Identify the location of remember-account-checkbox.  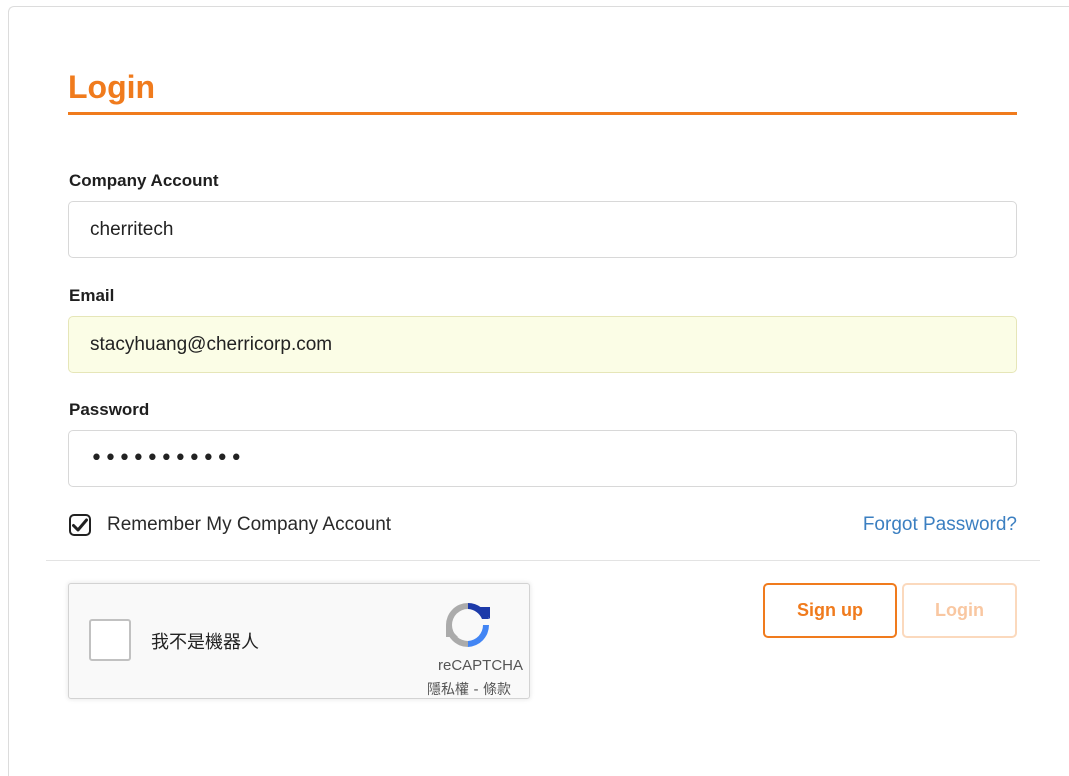
(80, 525).